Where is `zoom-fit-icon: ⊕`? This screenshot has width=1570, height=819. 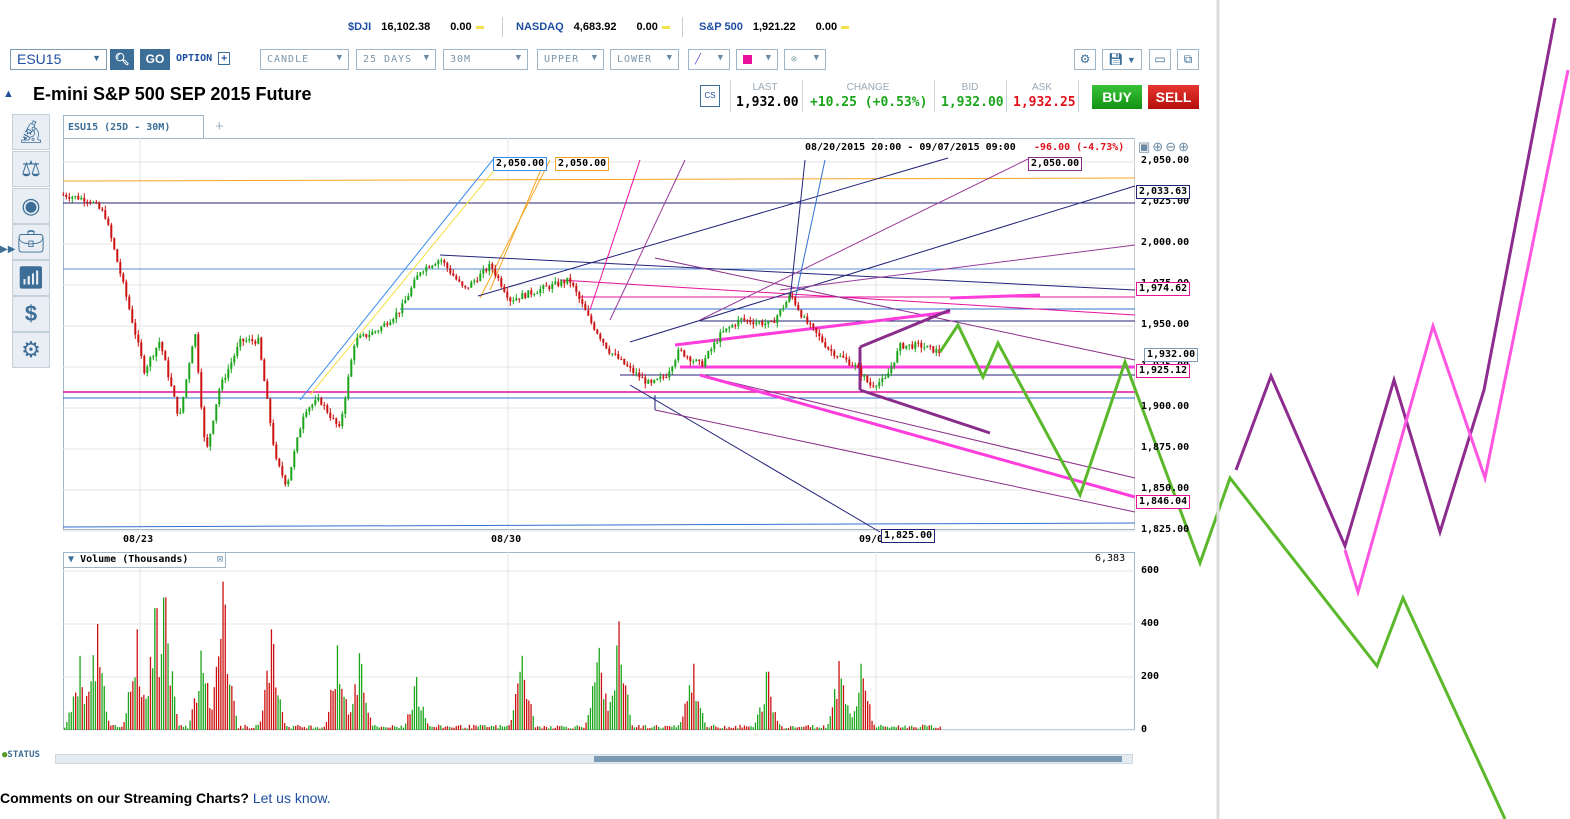 zoom-fit-icon: ⊕ is located at coordinates (1184, 146).